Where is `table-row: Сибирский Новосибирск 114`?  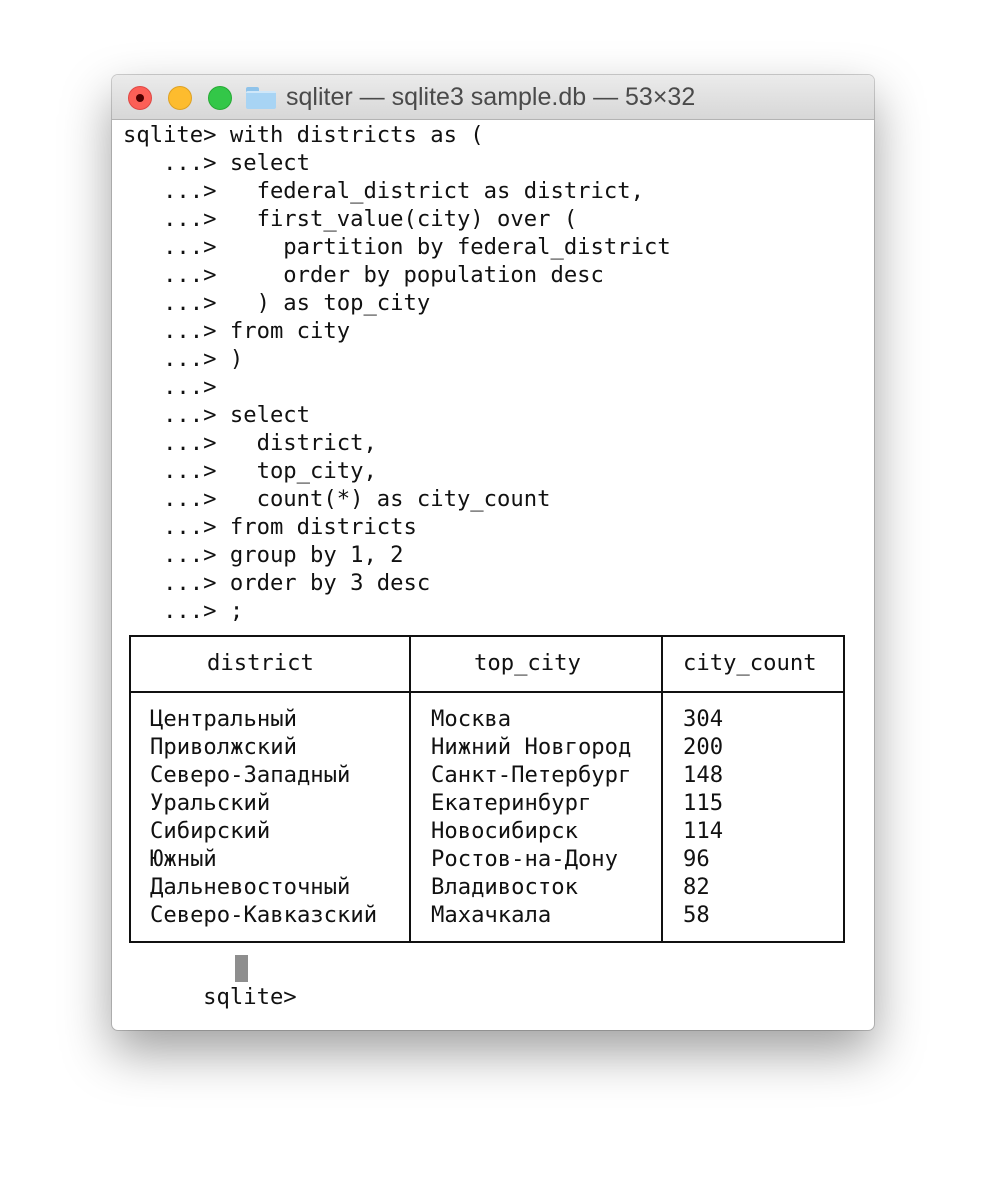
table-row: Сибирский Новосибирск 114 is located at coordinates (487, 831).